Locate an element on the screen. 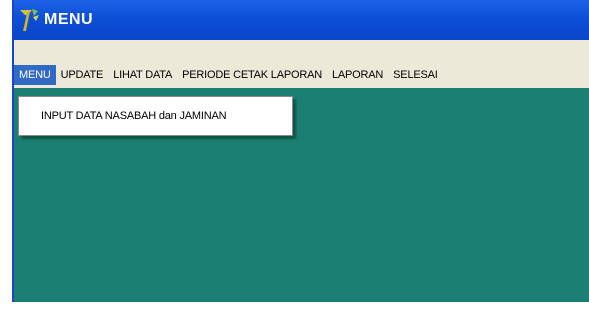 This screenshot has height=316, width=589. menu-dropdown: INPUT DATA NASABAH dan JAMINAN is located at coordinates (155, 116).